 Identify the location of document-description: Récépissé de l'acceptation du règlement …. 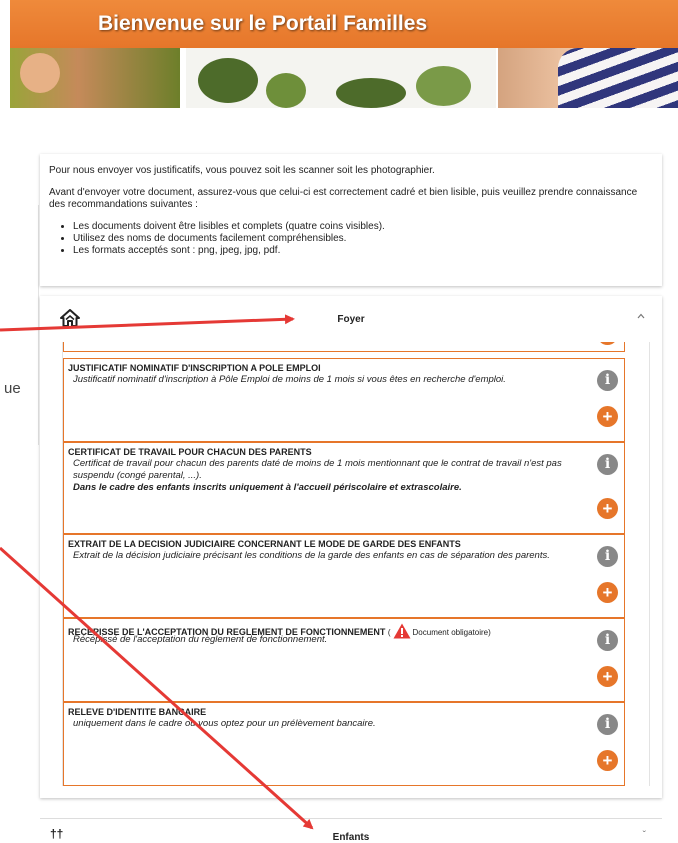
(200, 639).